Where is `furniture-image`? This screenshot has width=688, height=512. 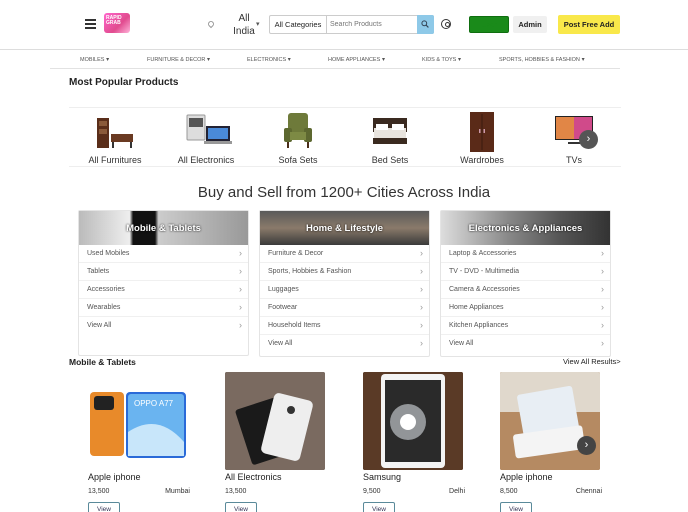
furniture-image is located at coordinates (115, 131).